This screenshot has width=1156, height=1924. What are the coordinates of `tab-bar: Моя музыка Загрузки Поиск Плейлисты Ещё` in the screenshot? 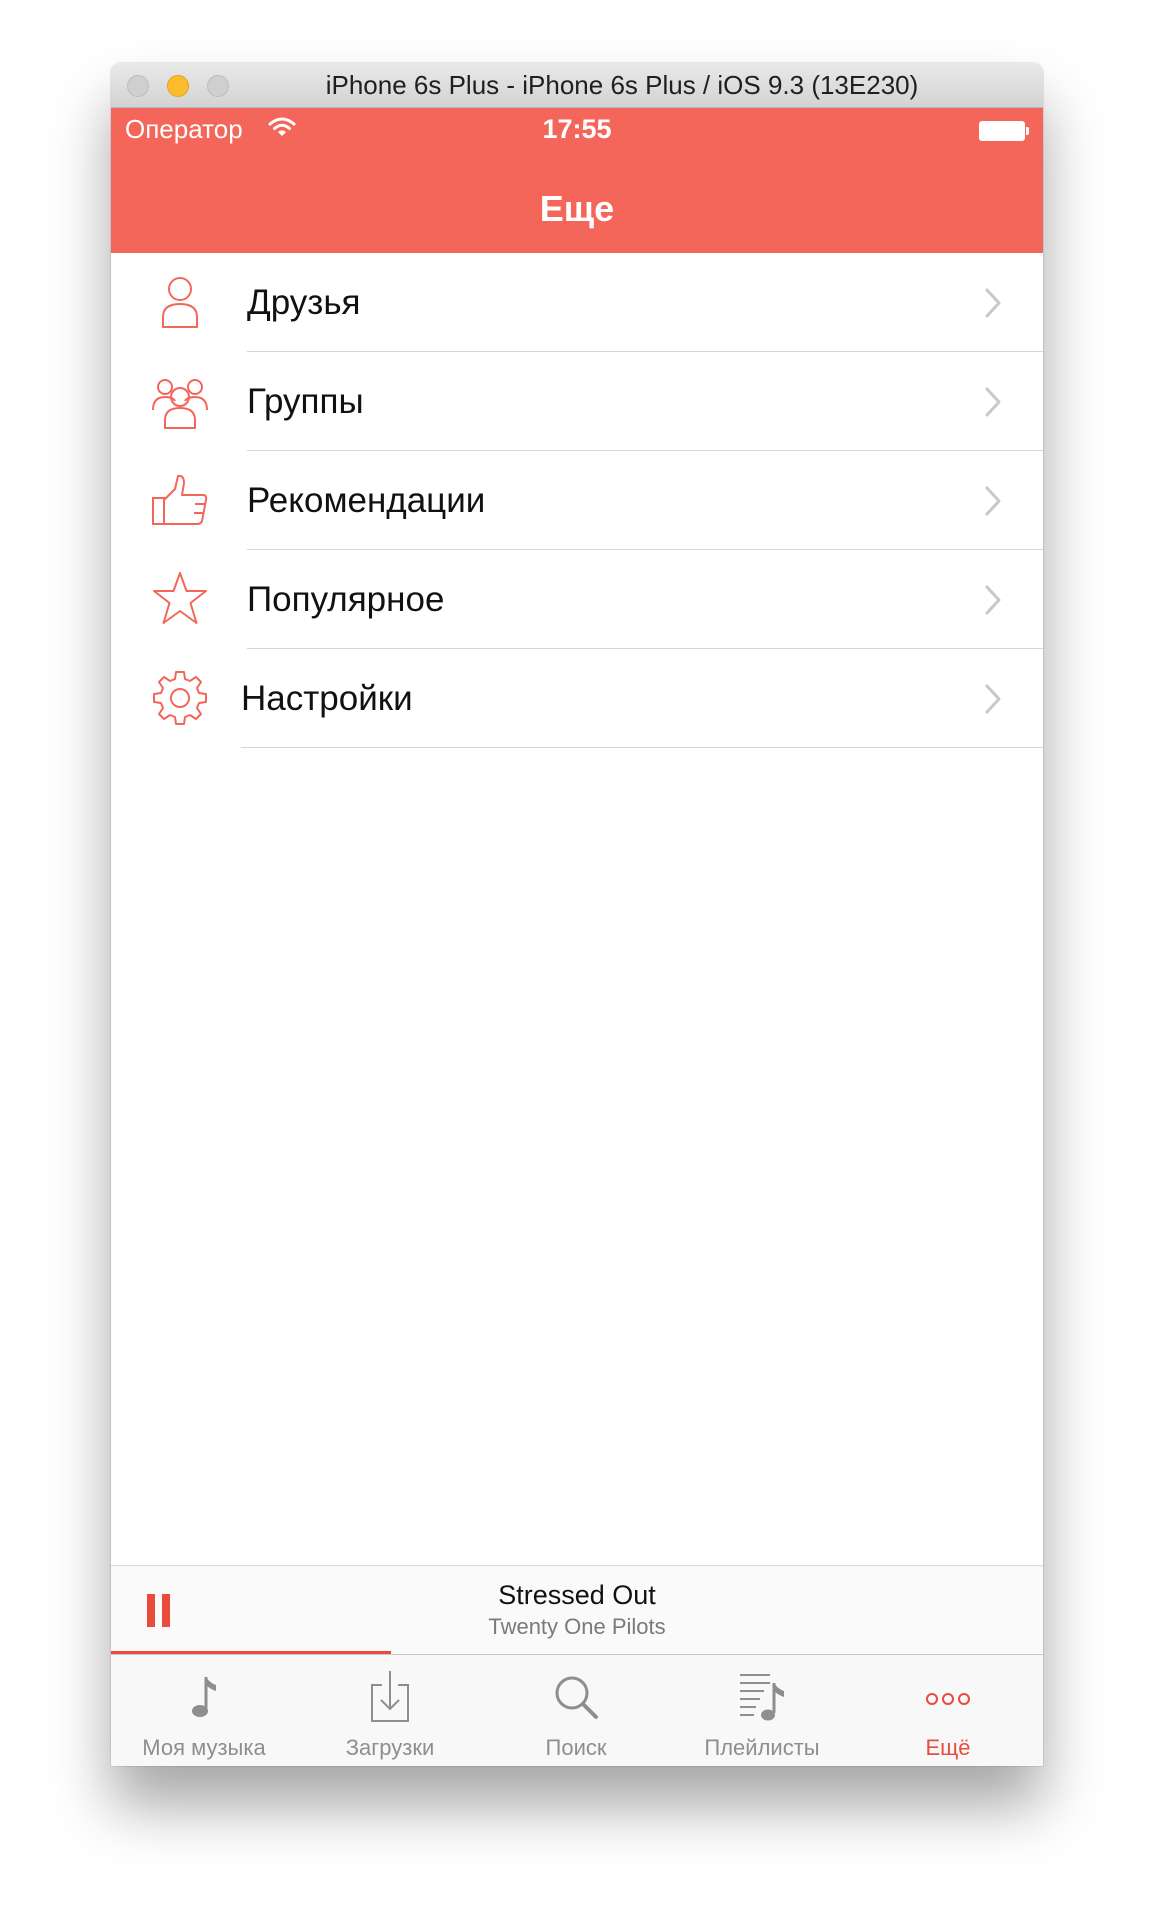 It's located at (577, 1710).